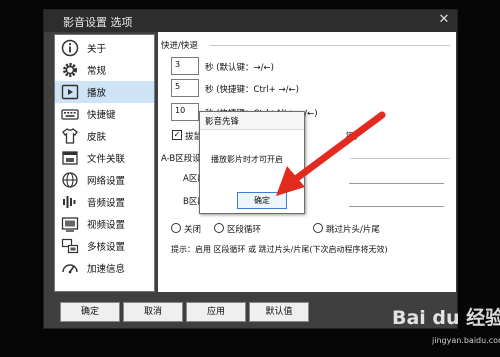  I want to click on apply-button: 应用, so click(216, 312).